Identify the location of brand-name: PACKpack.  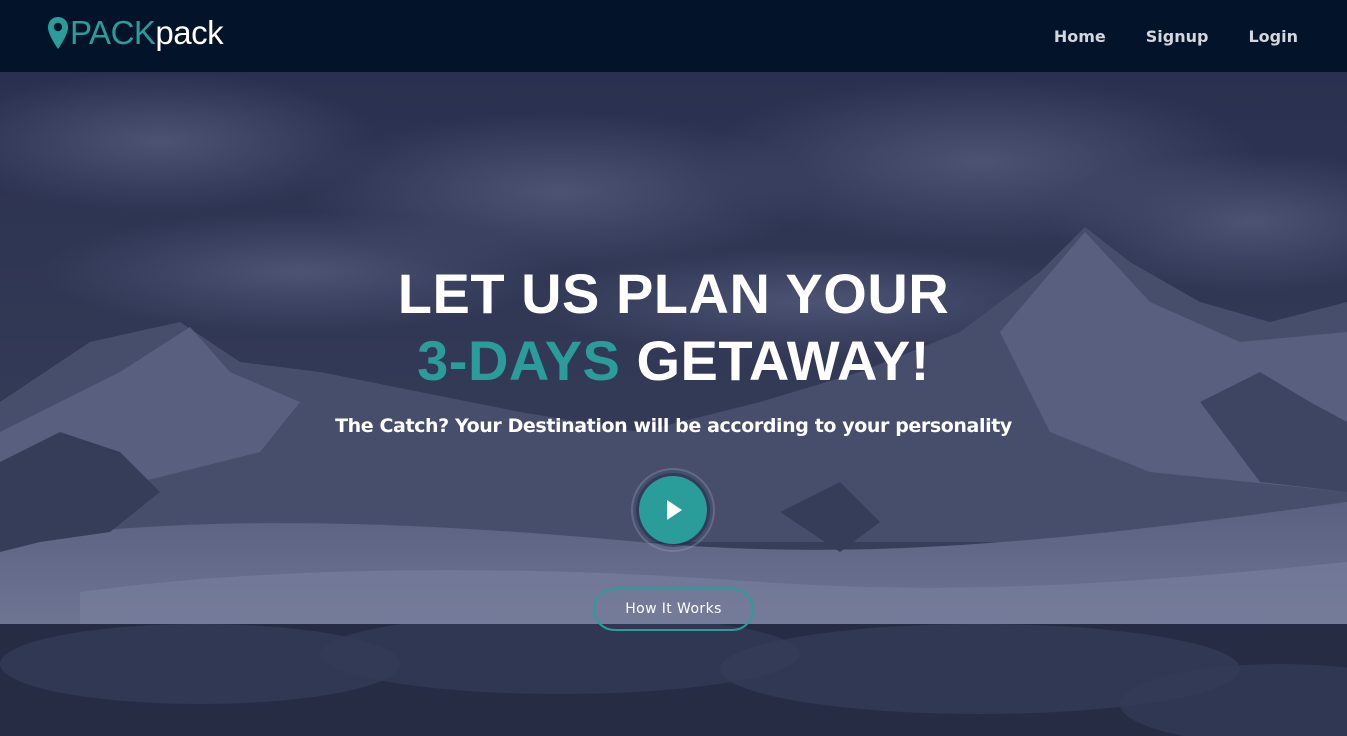
(147, 33).